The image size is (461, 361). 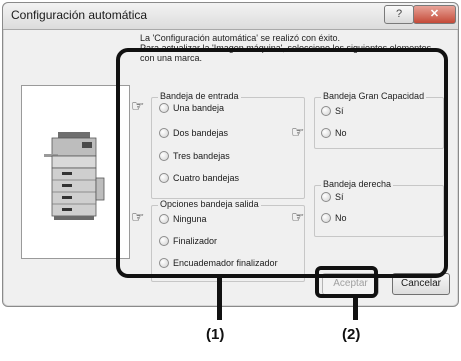 What do you see at coordinates (346, 282) in the screenshot?
I see `callout-frame-accept` at bounding box center [346, 282].